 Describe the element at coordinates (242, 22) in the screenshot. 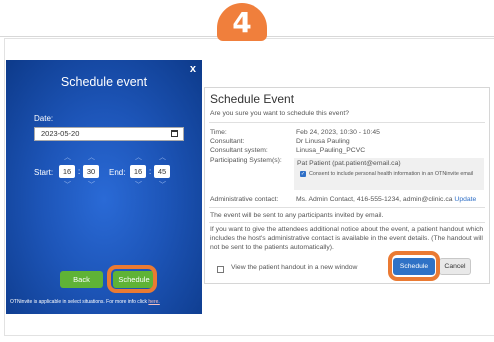

I see `step-number-badge: 4` at that location.